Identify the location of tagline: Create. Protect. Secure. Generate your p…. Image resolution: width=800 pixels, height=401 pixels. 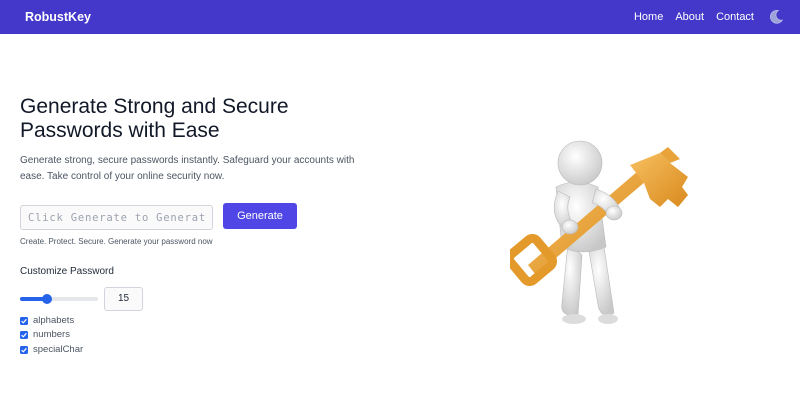
(116, 241).